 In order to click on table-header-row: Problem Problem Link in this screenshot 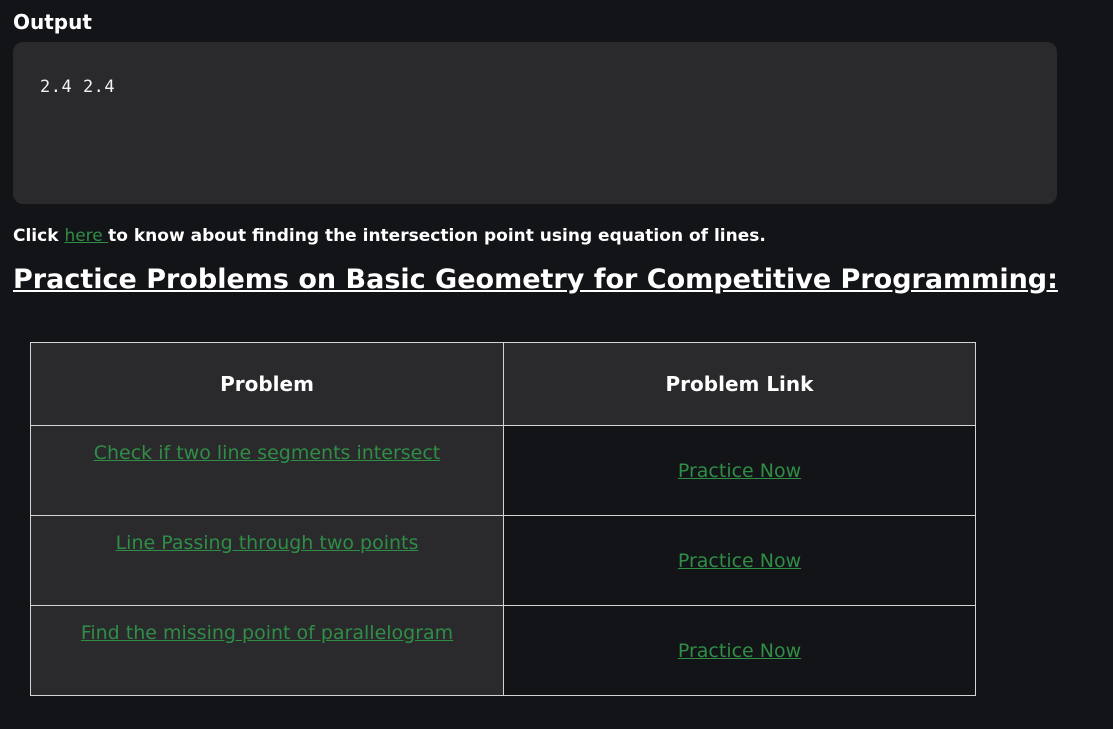, I will do `click(503, 384)`.